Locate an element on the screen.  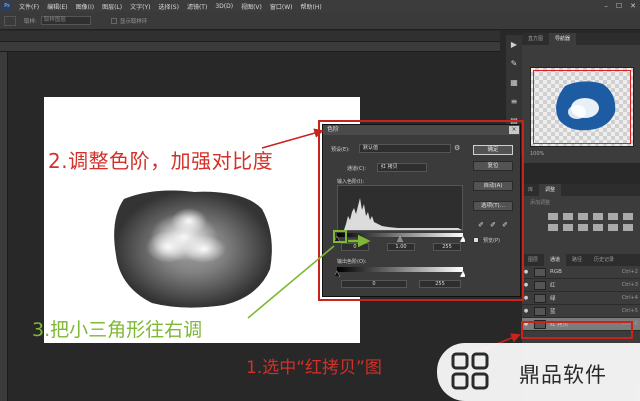
annotation-step3: 3.把小三角形往右调 is located at coordinates (117, 330).